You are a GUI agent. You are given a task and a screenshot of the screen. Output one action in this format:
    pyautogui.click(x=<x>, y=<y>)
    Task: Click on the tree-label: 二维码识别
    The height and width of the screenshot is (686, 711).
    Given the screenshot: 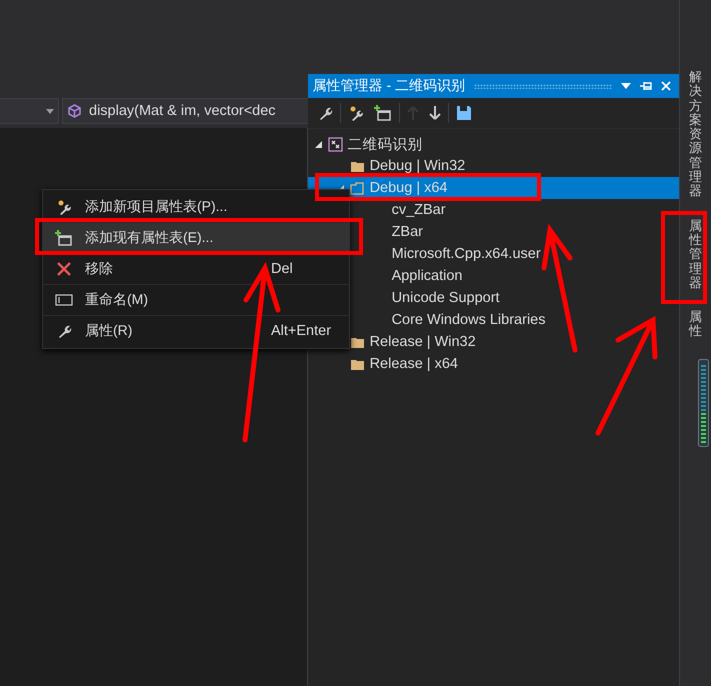 What is the action you would take?
    pyautogui.click(x=385, y=145)
    